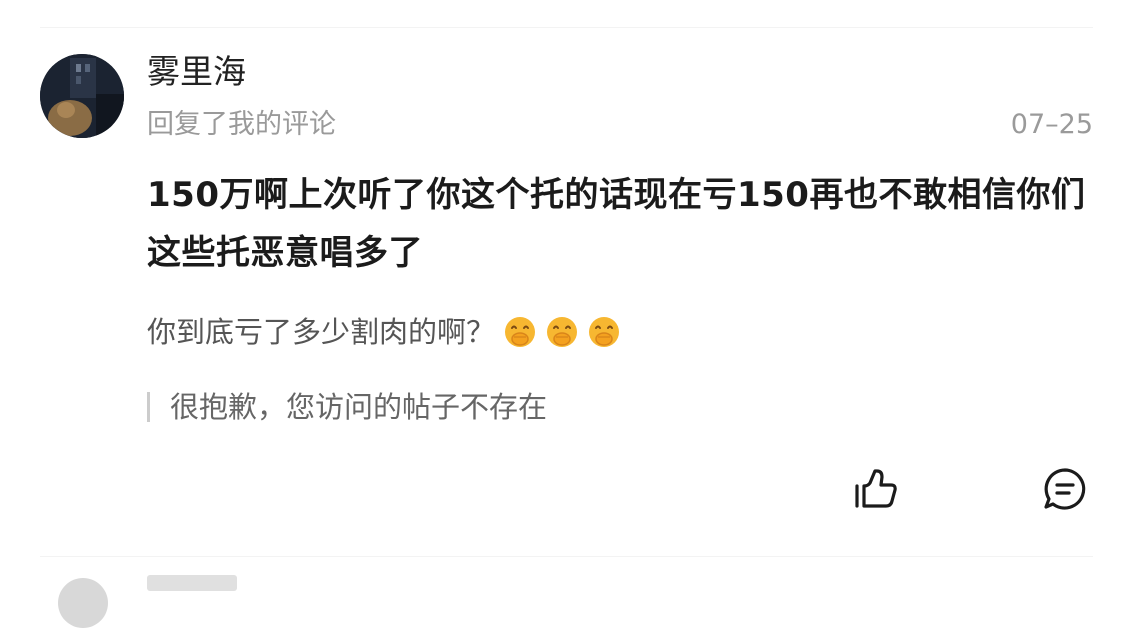 The image size is (1133, 628). What do you see at coordinates (566, 556) in the screenshot?
I see `bottom-divider` at bounding box center [566, 556].